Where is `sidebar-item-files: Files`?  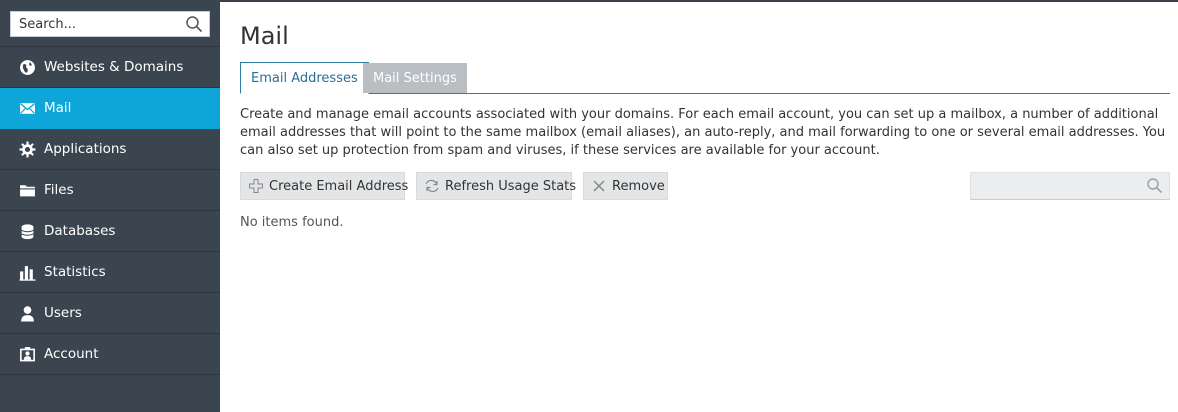 sidebar-item-files: Files is located at coordinates (110, 190).